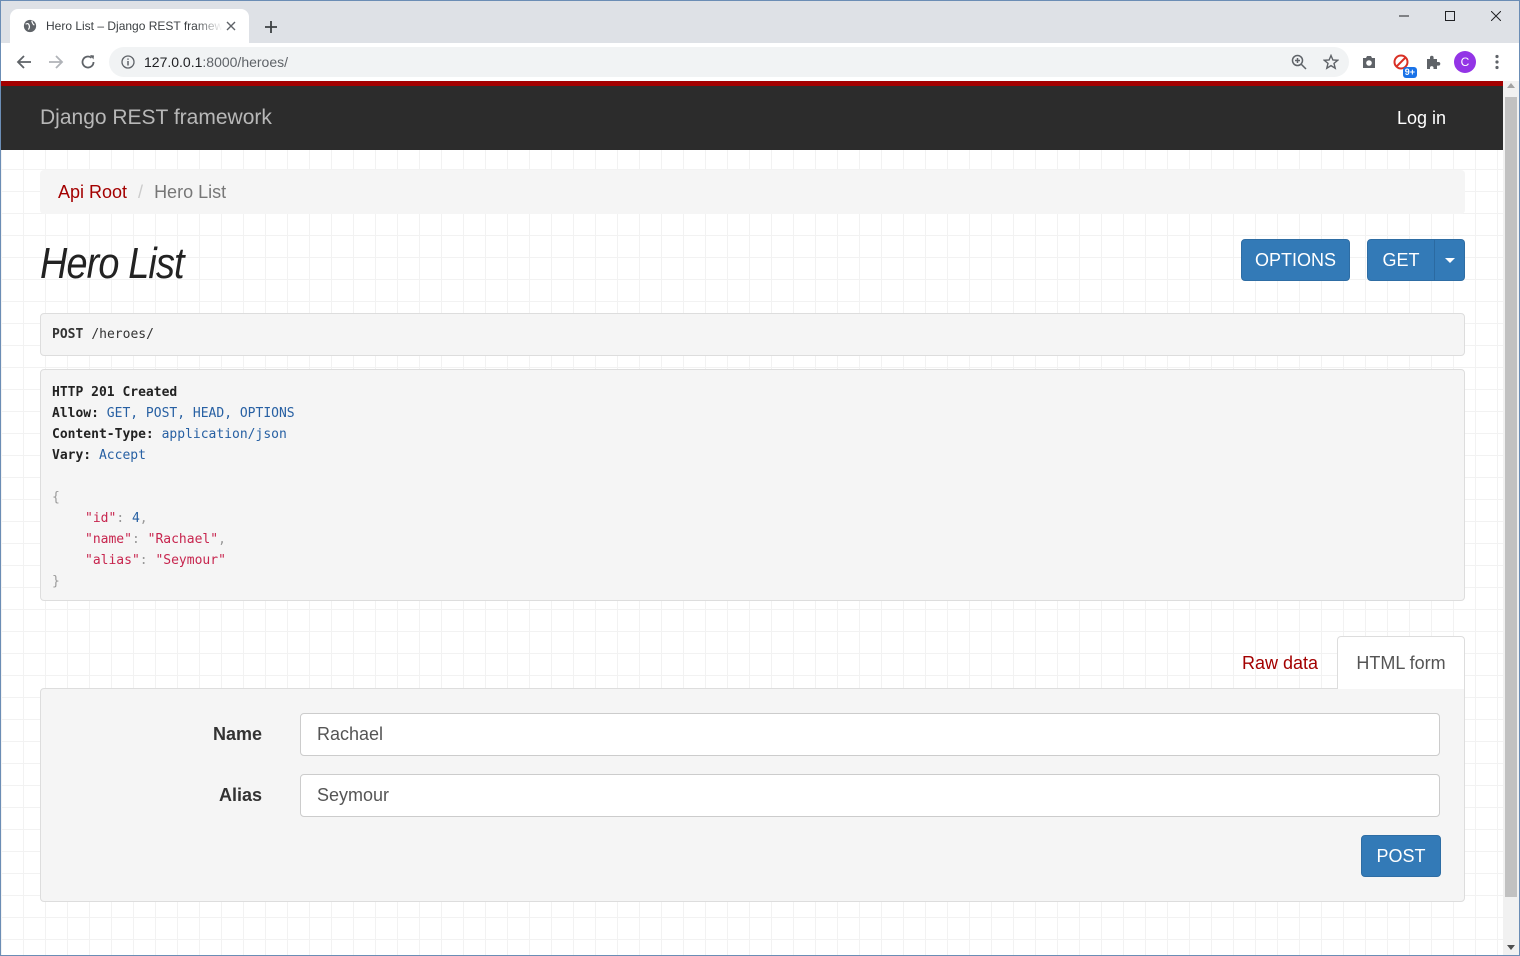  I want to click on more-menu-icon, so click(1497, 62).